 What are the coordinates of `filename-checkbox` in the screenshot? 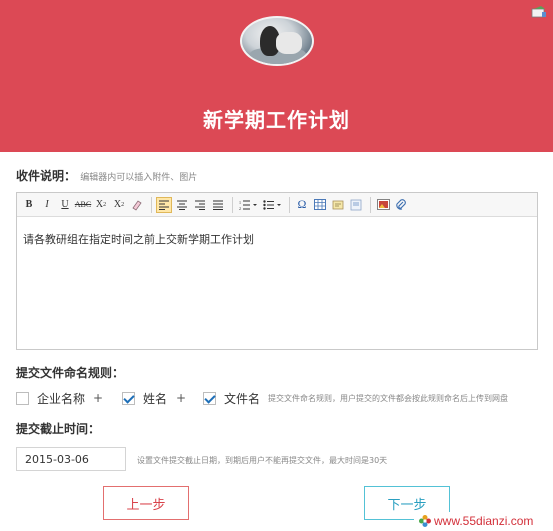 It's located at (209, 398).